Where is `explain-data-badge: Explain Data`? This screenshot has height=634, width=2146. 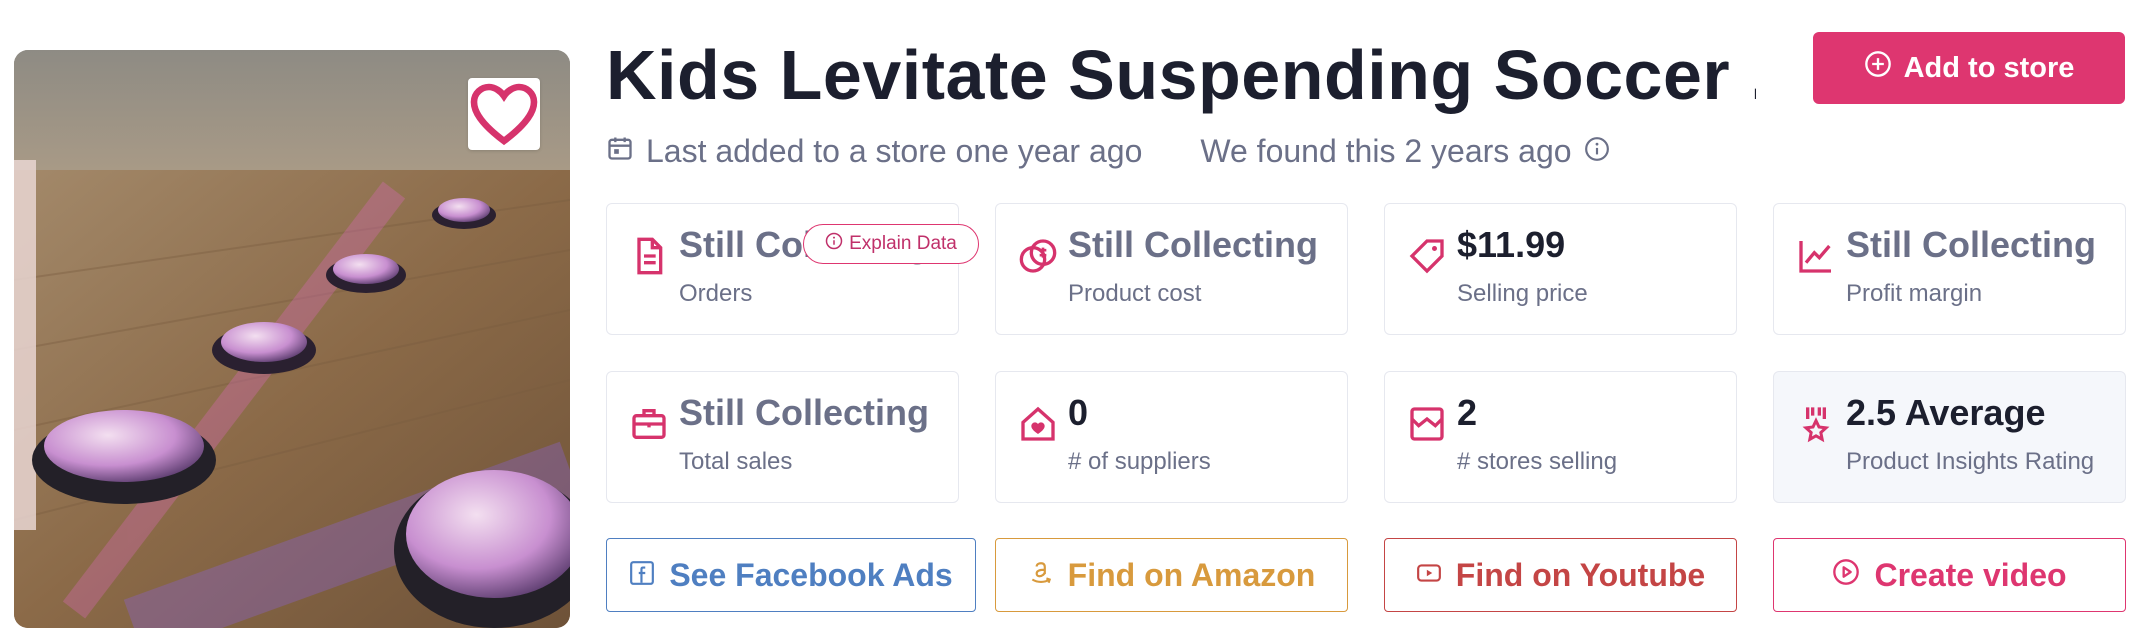 explain-data-badge: Explain Data is located at coordinates (891, 244).